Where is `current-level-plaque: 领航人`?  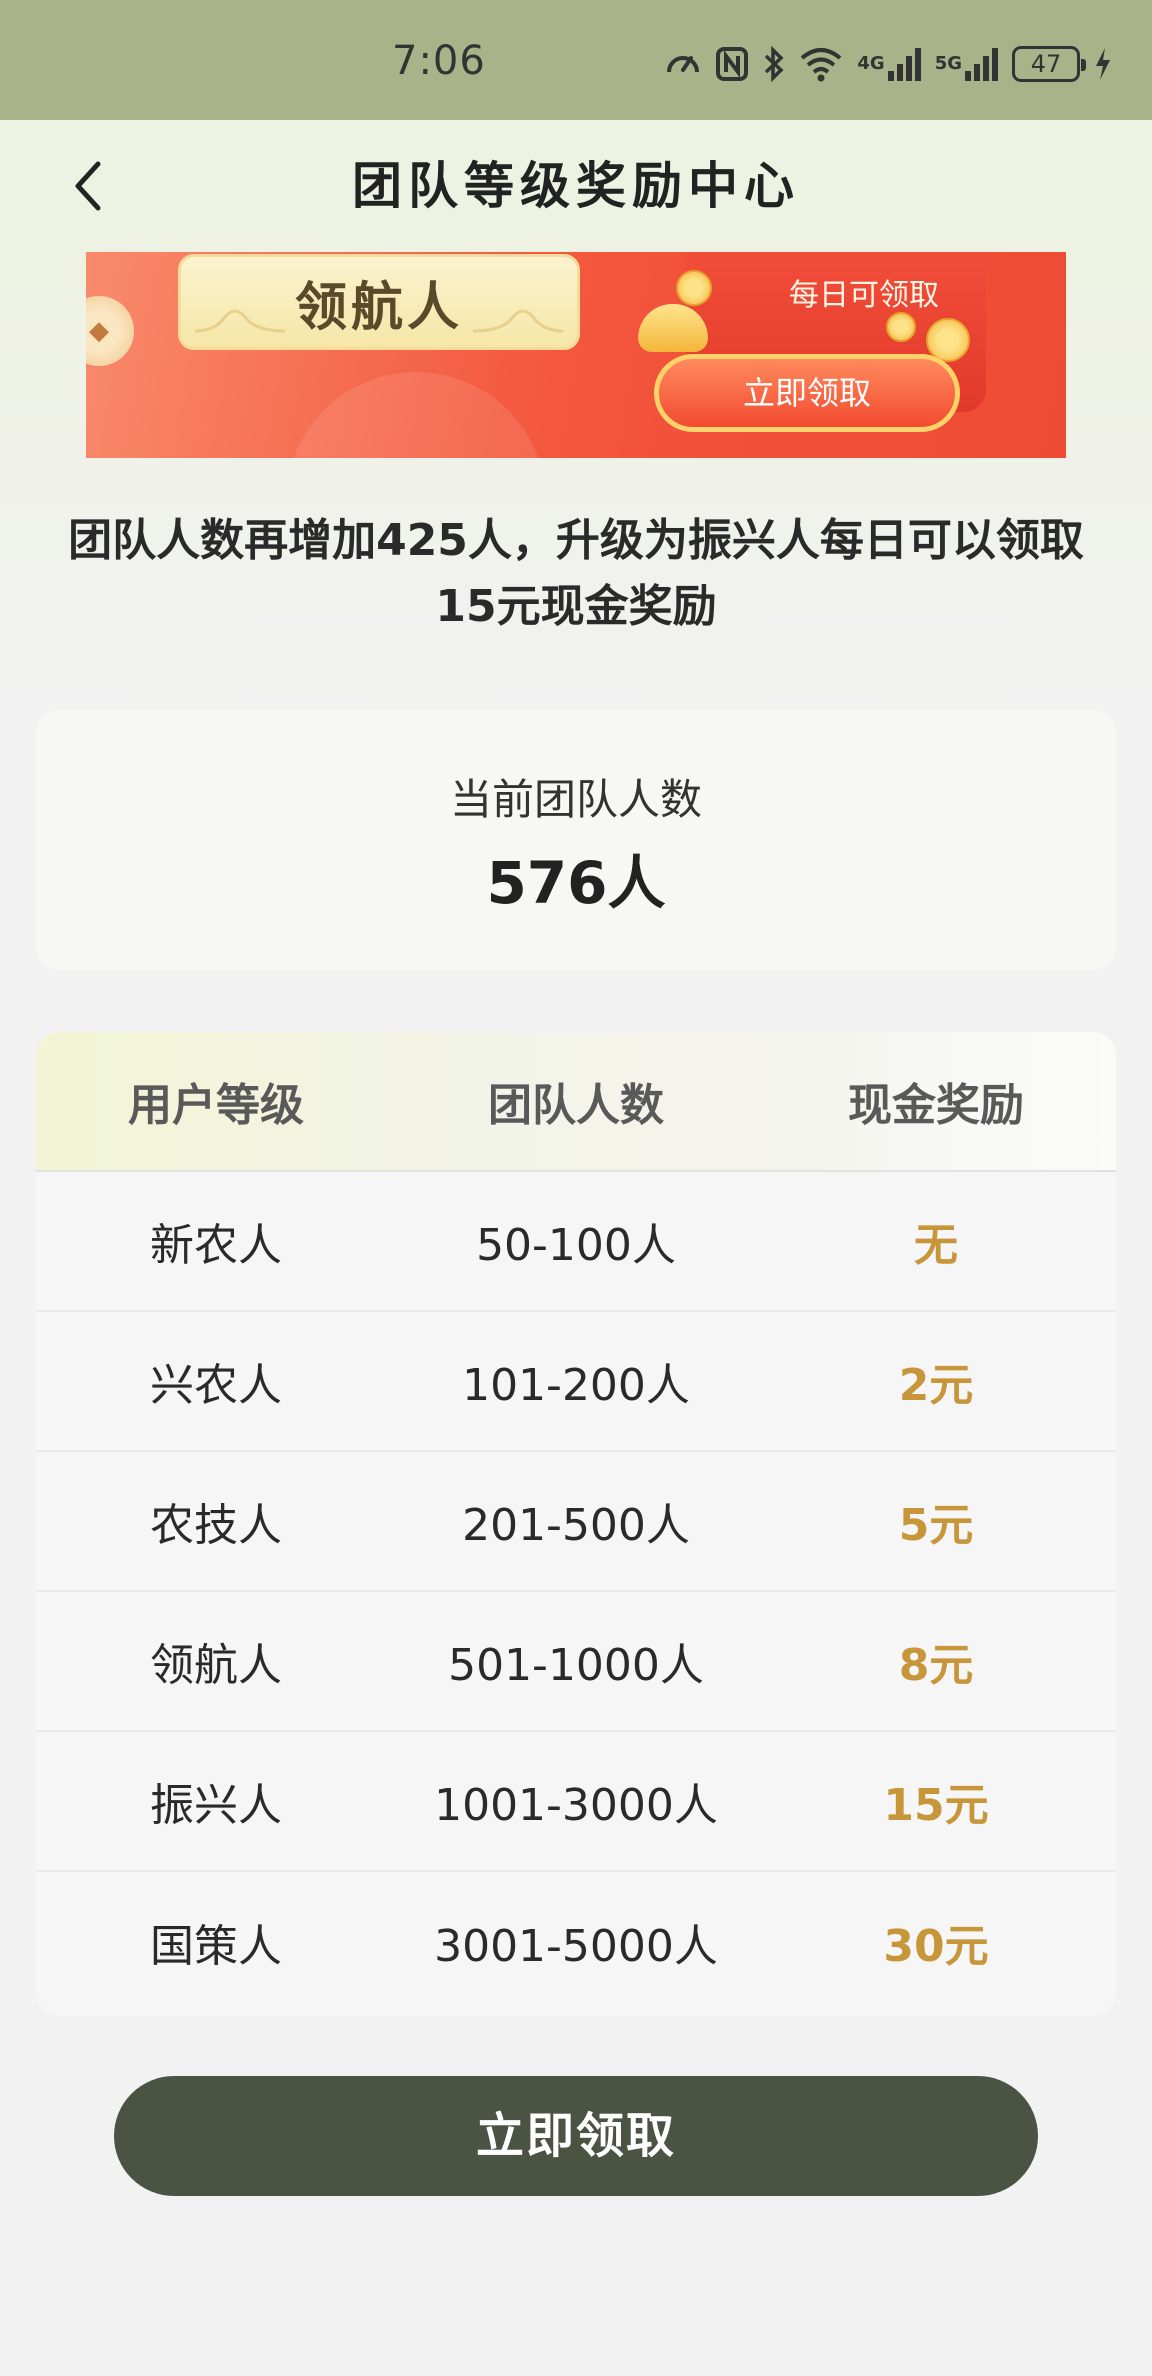
current-level-plaque: 领航人 is located at coordinates (379, 302).